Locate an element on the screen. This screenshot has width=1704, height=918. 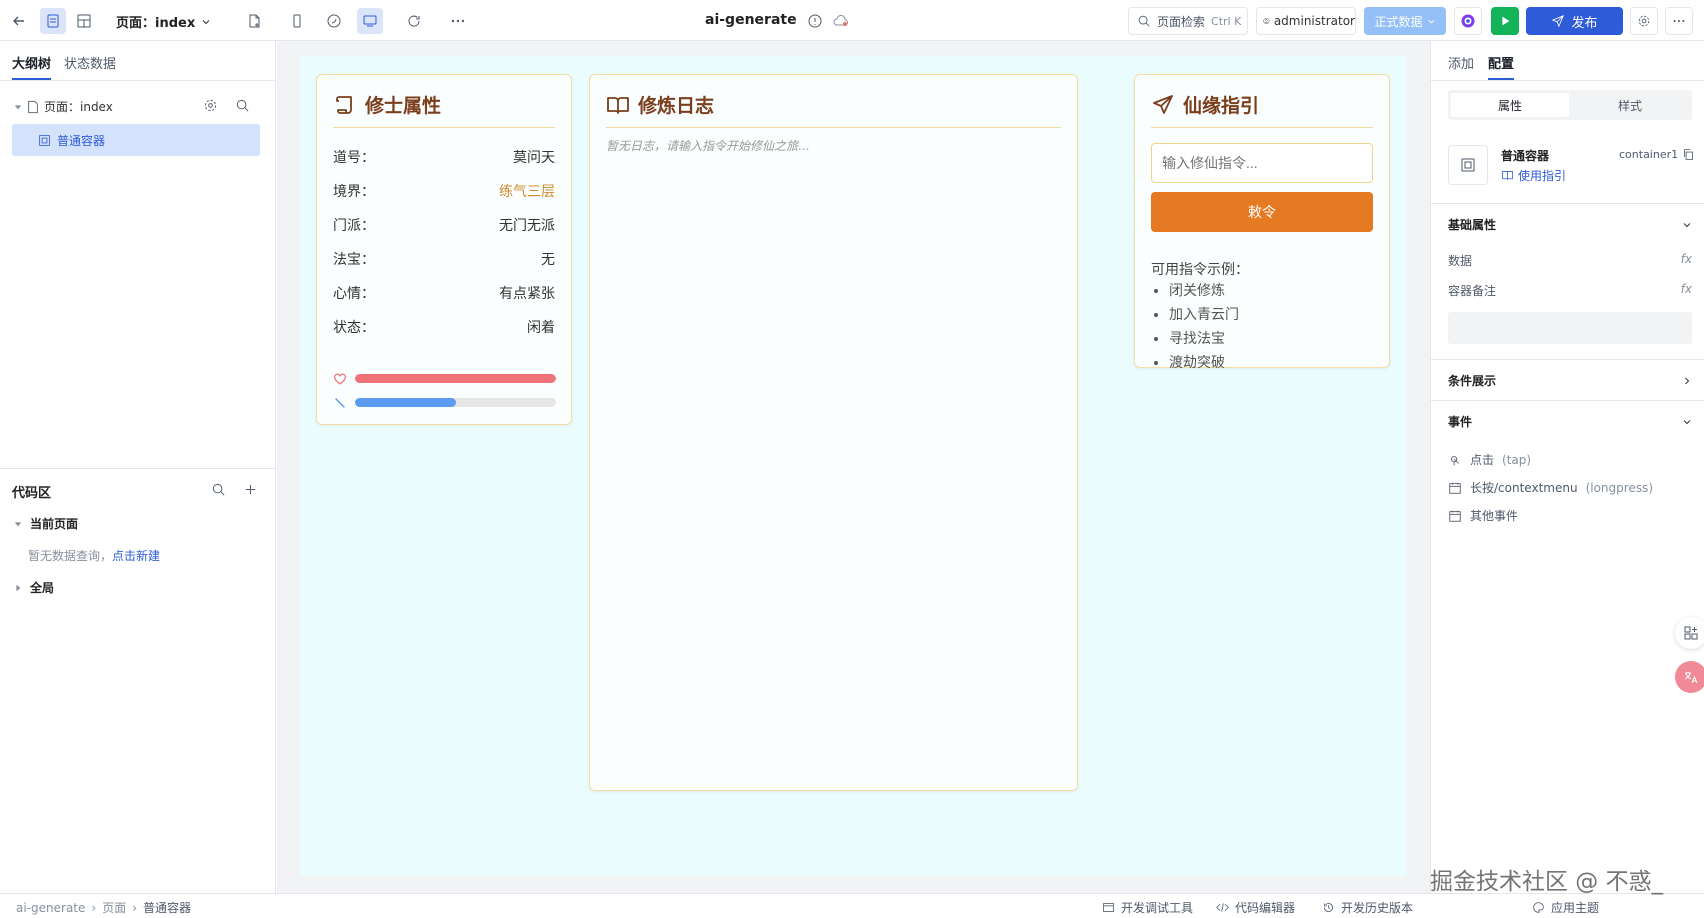
search-shortcut: Ctrl K is located at coordinates (1226, 21).